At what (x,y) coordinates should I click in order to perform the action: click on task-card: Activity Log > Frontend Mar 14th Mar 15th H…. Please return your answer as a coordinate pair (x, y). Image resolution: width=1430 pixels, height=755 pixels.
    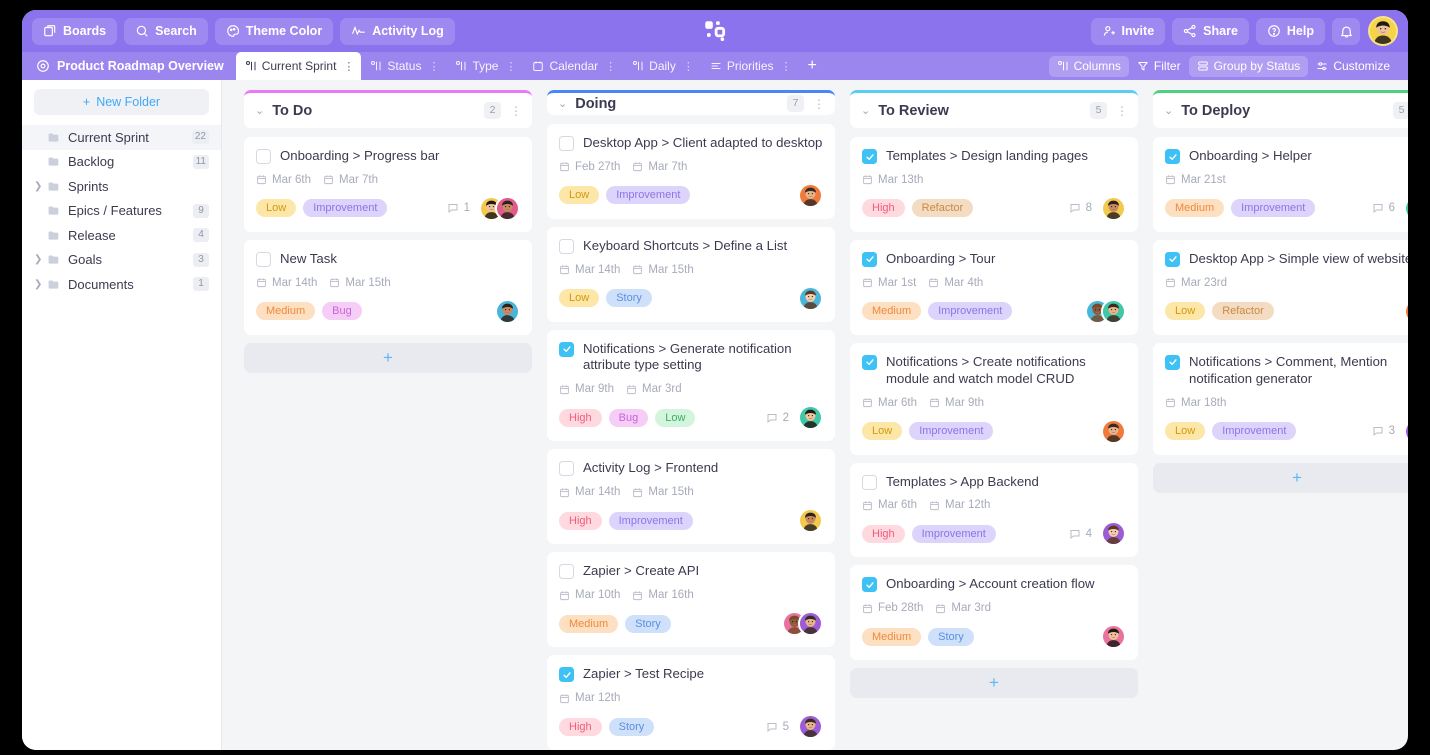
    Looking at the image, I should click on (691, 497).